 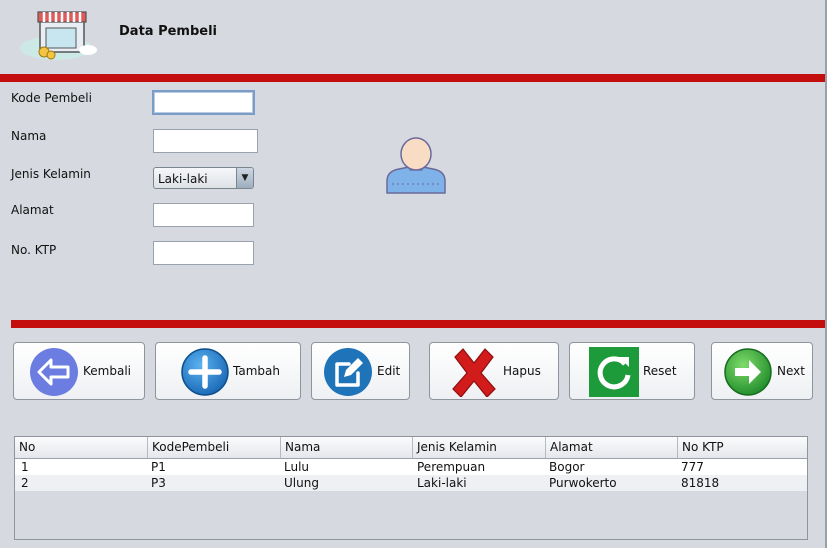 What do you see at coordinates (214, 447) in the screenshot?
I see `column-header-kode: KodePembeli` at bounding box center [214, 447].